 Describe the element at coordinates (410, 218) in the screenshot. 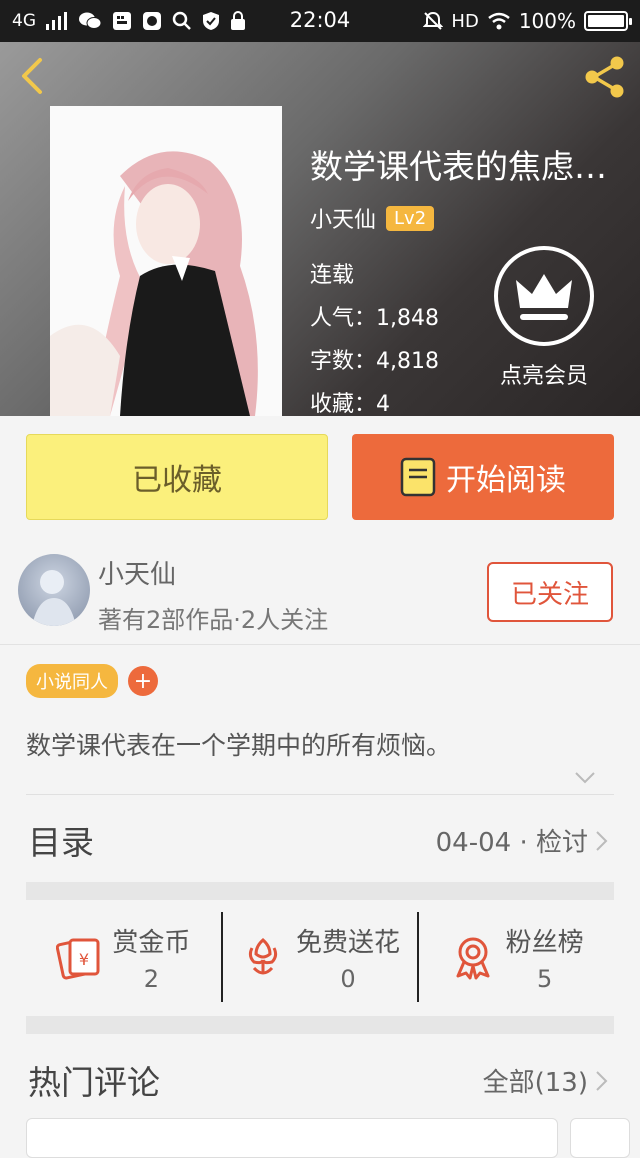

I see `level-badge: Lv2` at that location.